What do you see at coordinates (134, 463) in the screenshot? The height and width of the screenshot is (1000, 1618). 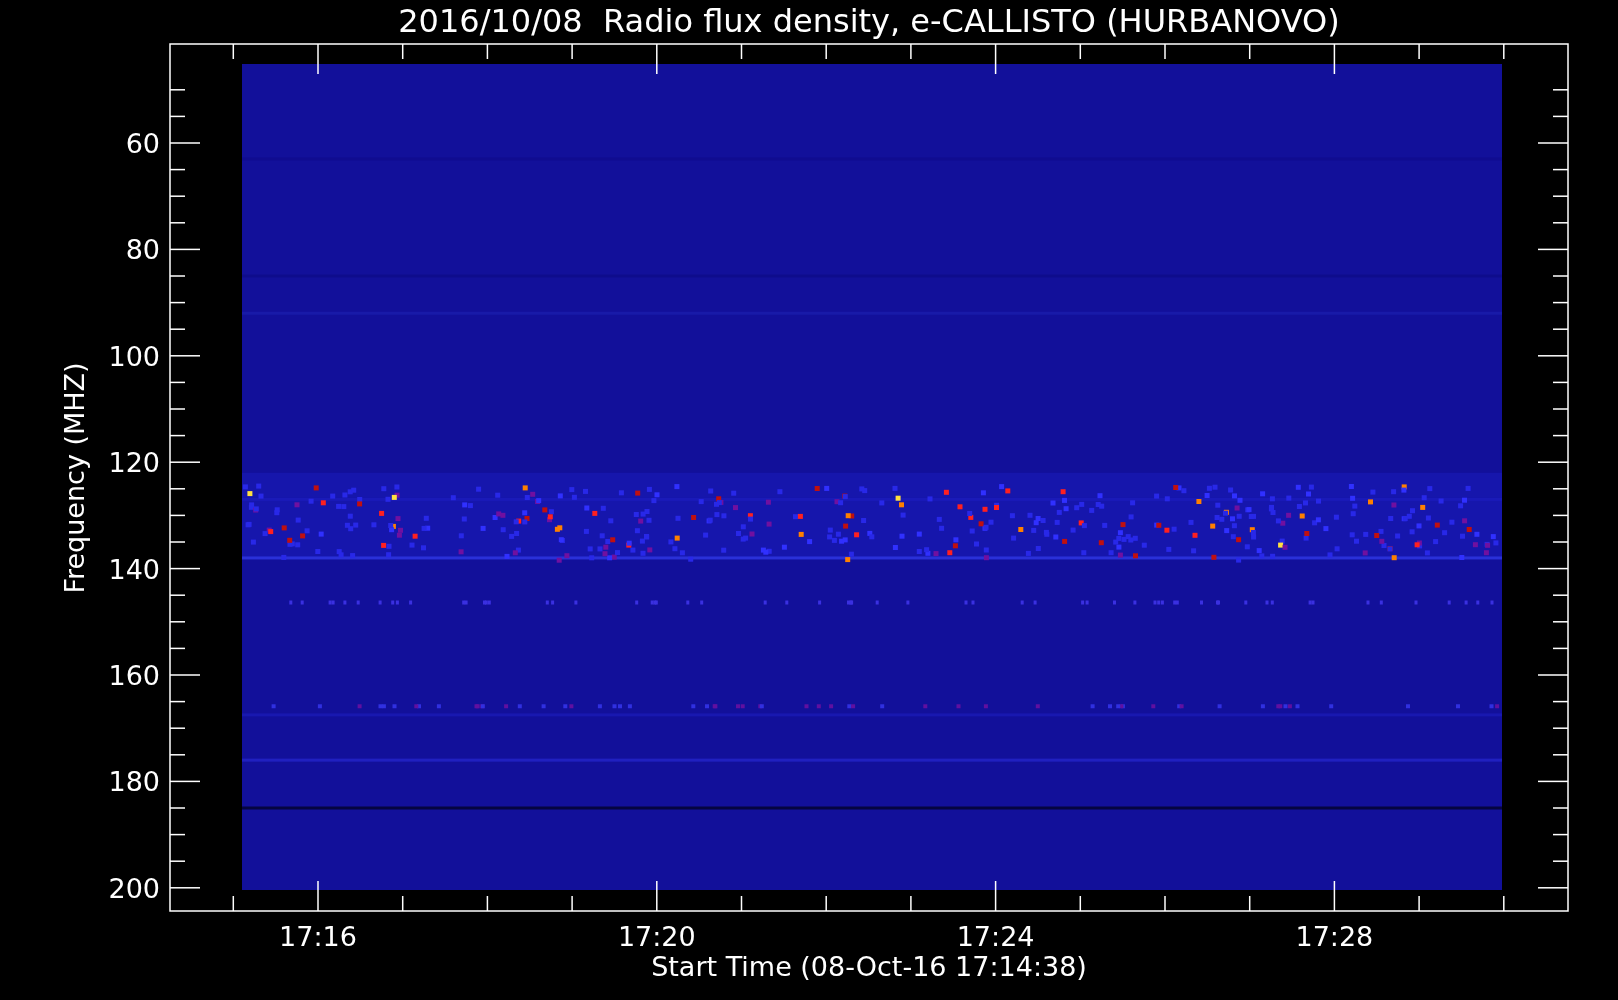 I see `tick-label: 120` at bounding box center [134, 463].